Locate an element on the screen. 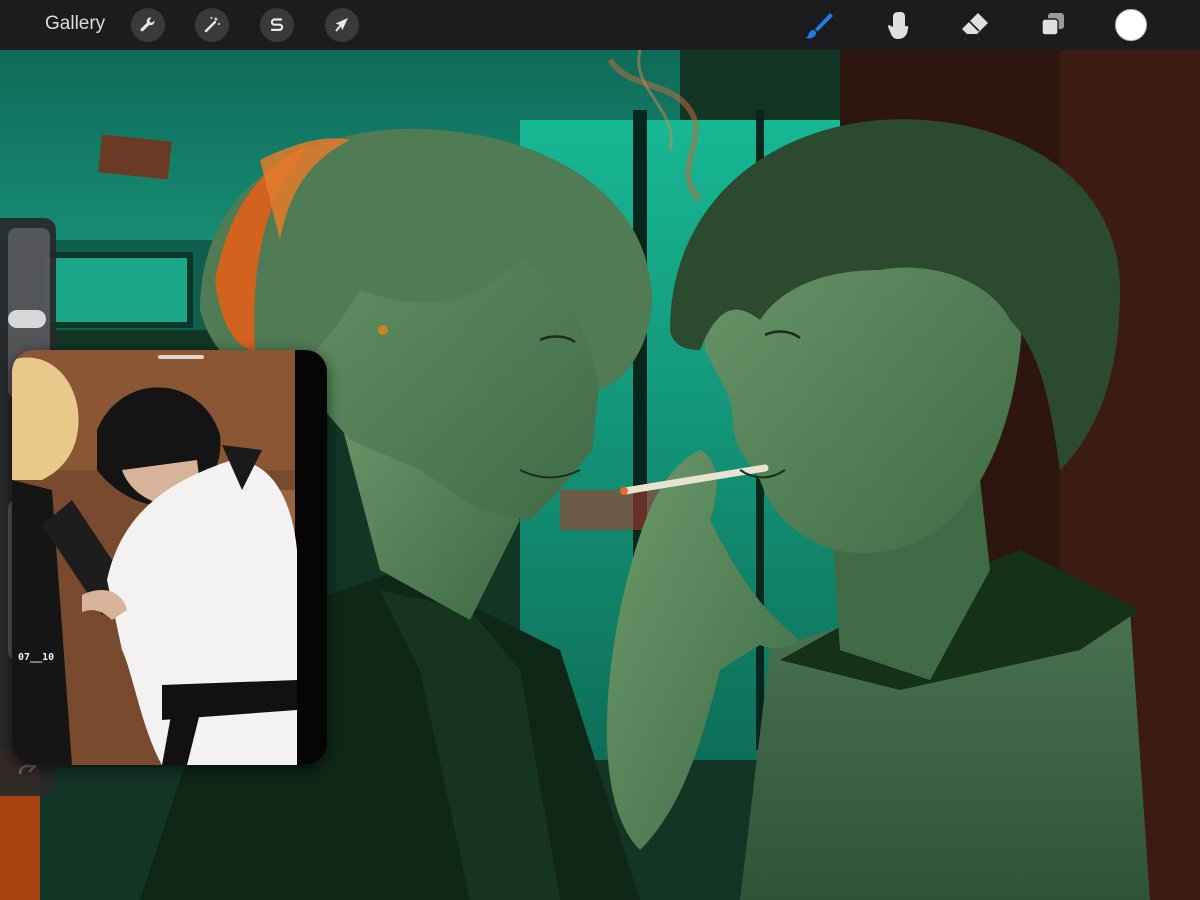 Image resolution: width=1200 pixels, height=900 pixels. cursor-arrow-icon is located at coordinates (341, 25).